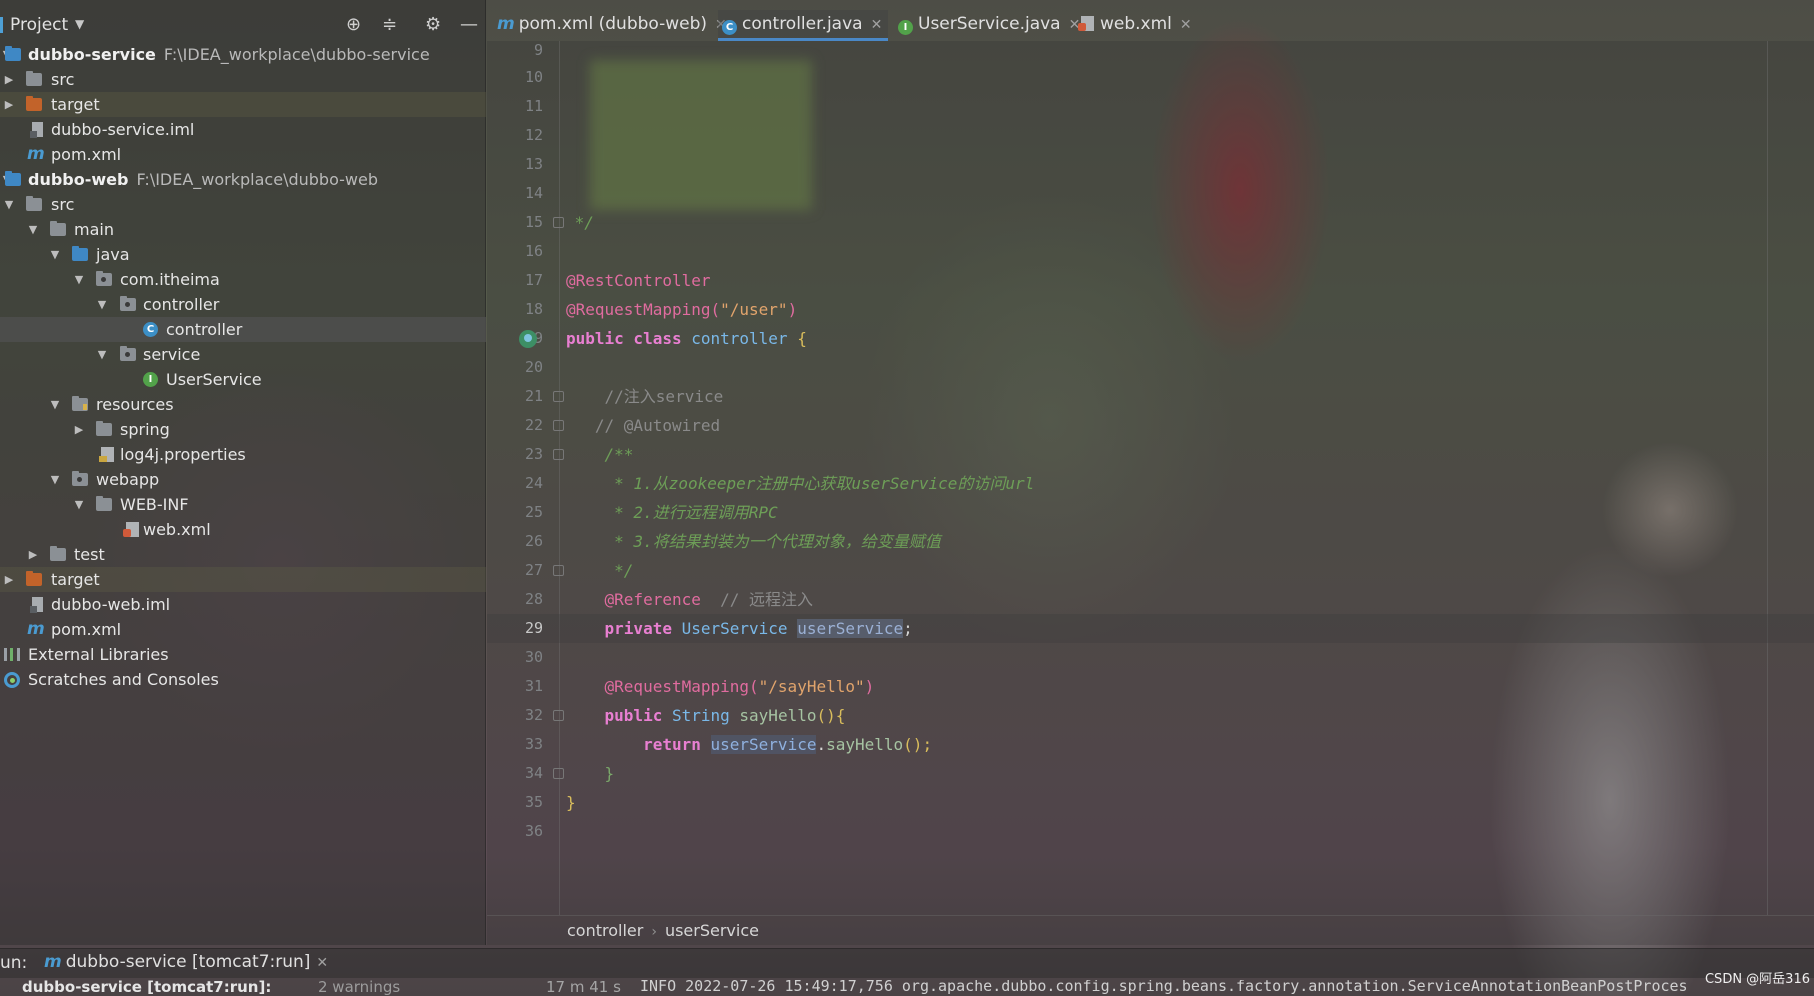 The width and height of the screenshot is (1814, 996). What do you see at coordinates (243, 179) in the screenshot?
I see `tree-item-dubbo-web: ▼ dubbo-webF:\IDEA_workplace\dubbo-web` at bounding box center [243, 179].